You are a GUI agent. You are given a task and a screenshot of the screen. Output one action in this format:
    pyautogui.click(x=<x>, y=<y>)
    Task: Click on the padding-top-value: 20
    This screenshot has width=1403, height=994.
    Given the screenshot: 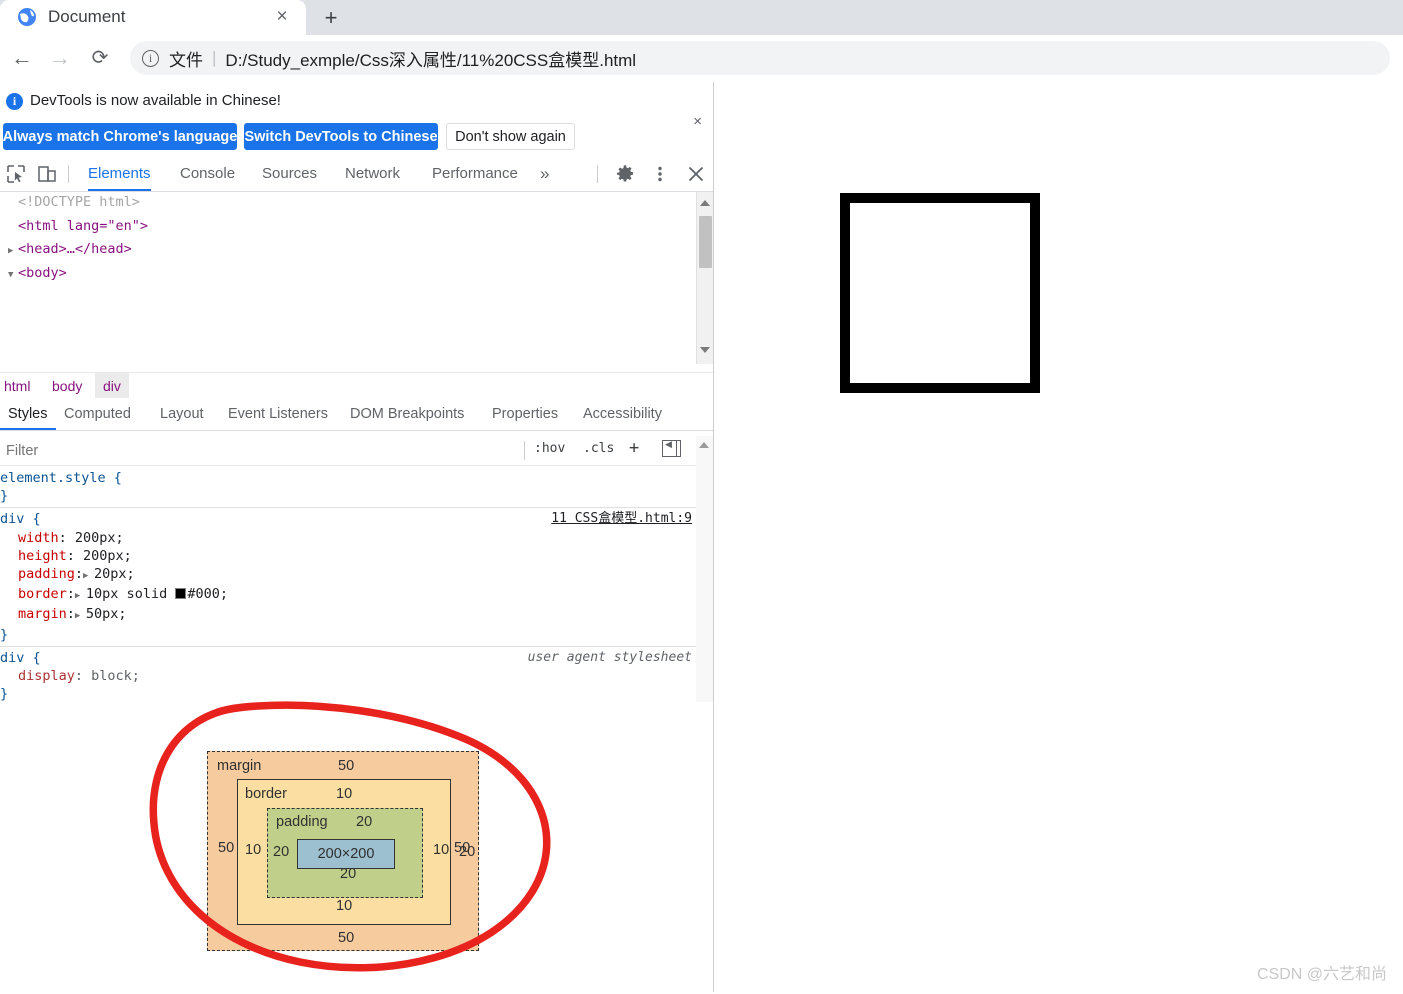 What is the action you would take?
    pyautogui.click(x=364, y=822)
    